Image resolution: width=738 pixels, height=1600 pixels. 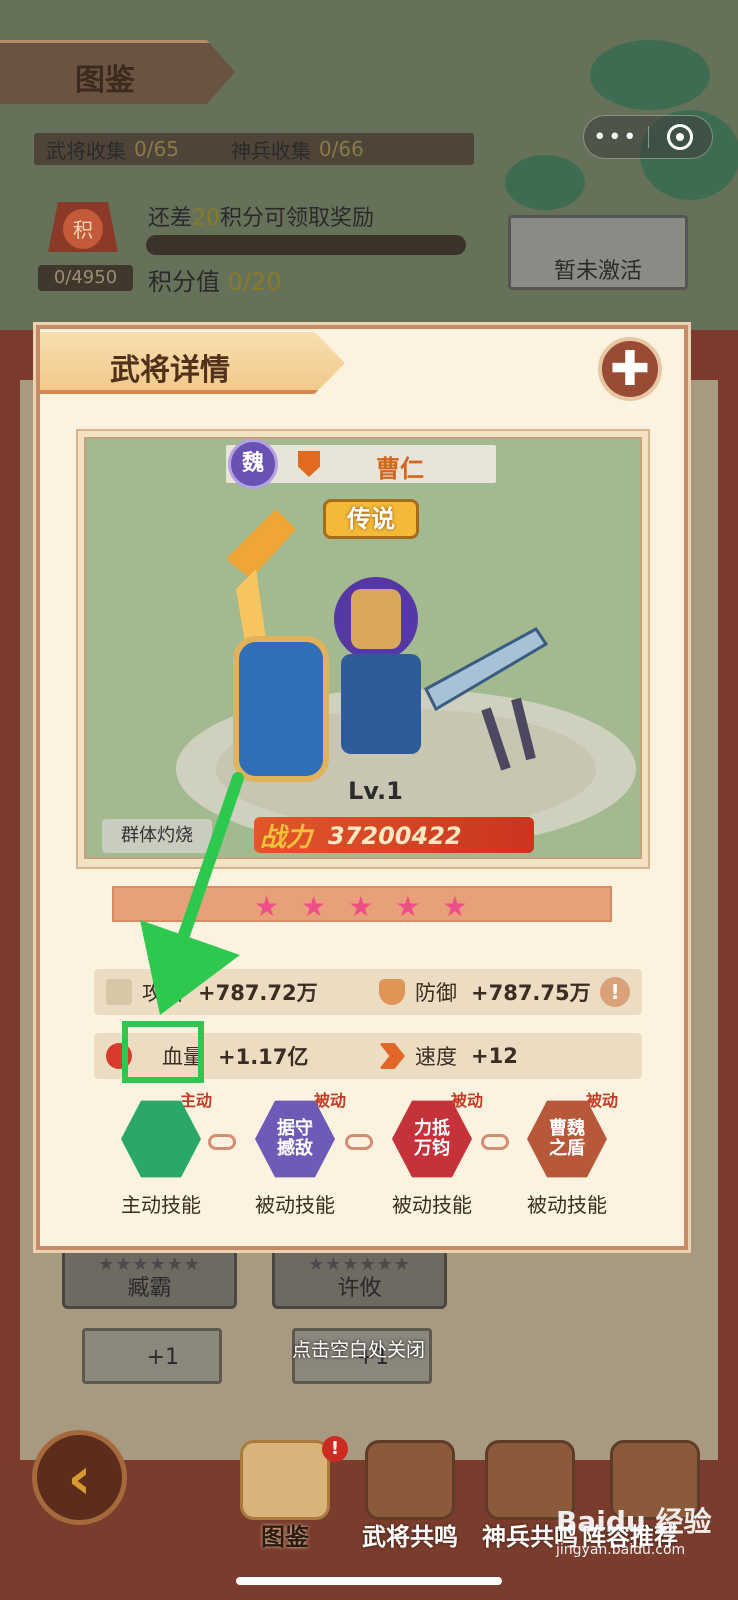 What do you see at coordinates (86, 150) in the screenshot?
I see `generals-label: 武将收集` at bounding box center [86, 150].